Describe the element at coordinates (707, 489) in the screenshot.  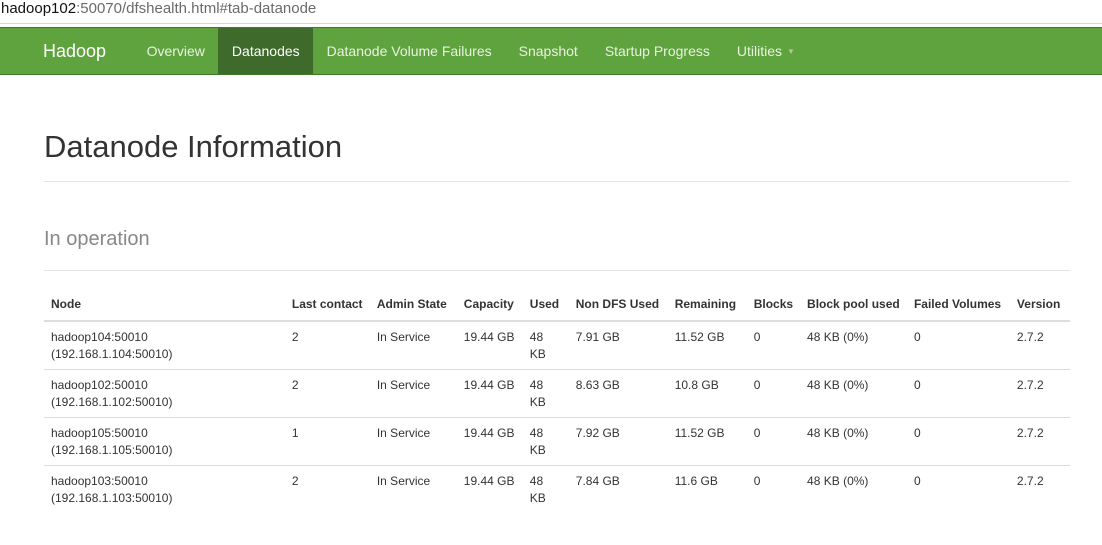
I see `cell-remaining: 11.6 GB` at that location.